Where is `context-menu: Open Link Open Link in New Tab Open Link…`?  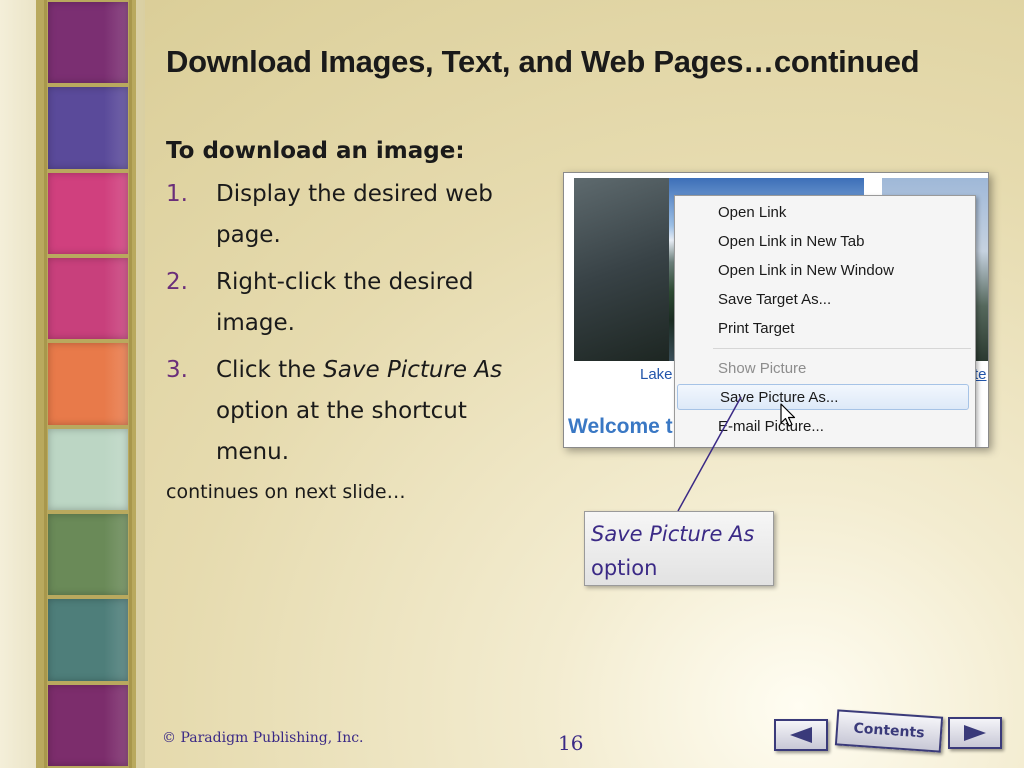
context-menu: Open Link Open Link in New Tab Open Link… is located at coordinates (825, 321).